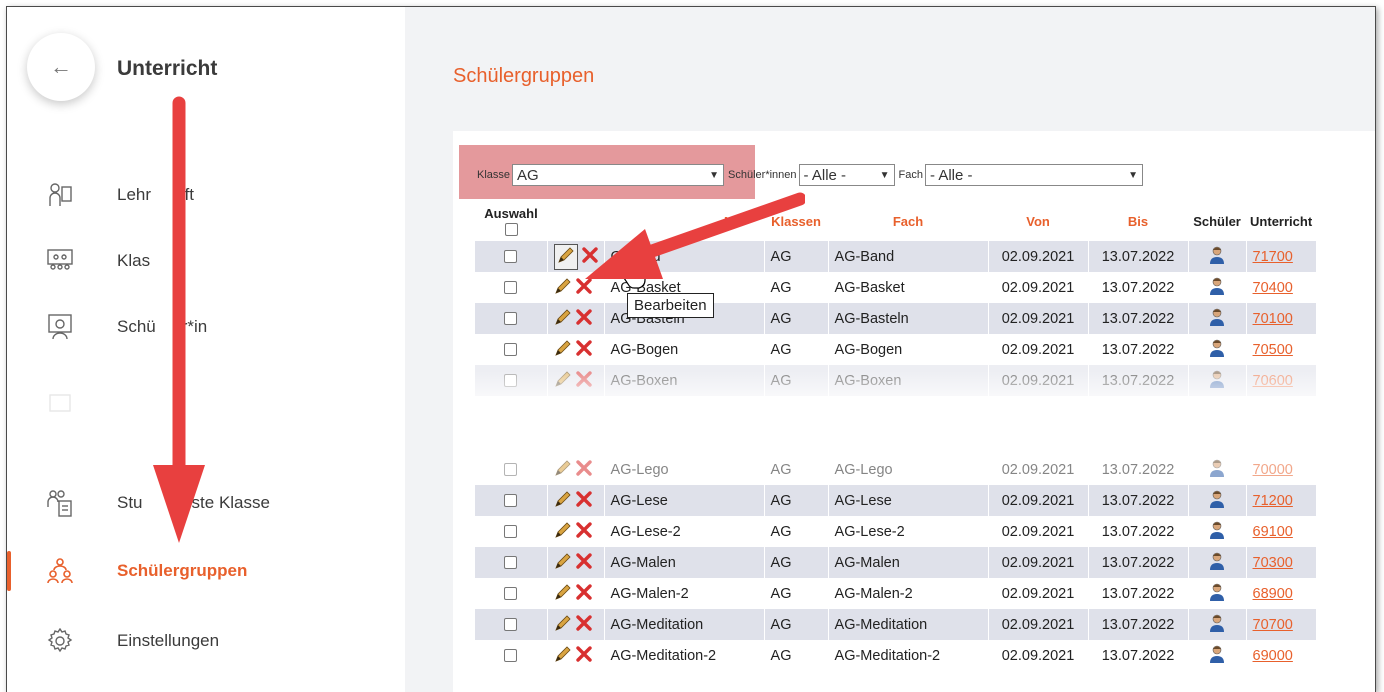 Image resolution: width=1384 pixels, height=692 pixels. I want to click on cell-unterricht: 70400, so click(1281, 287).